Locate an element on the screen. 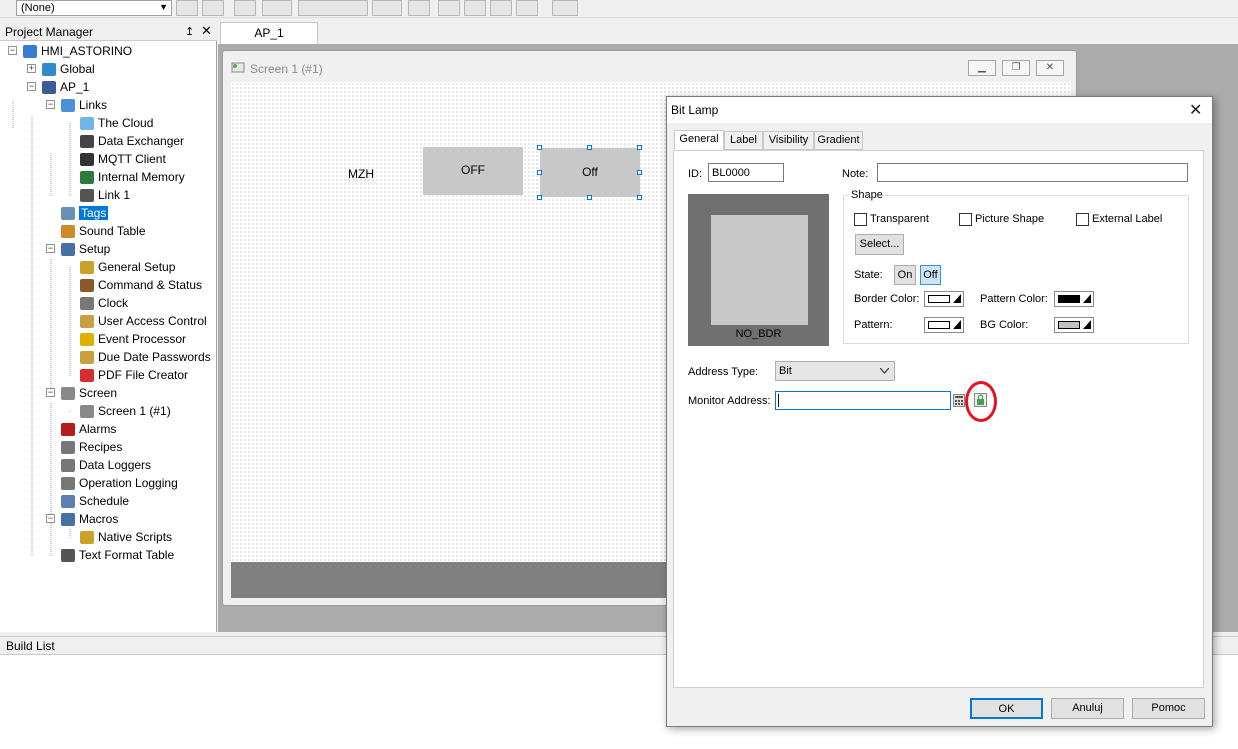  tree-item-user-access-control: User Access Control is located at coordinates (143, 321).